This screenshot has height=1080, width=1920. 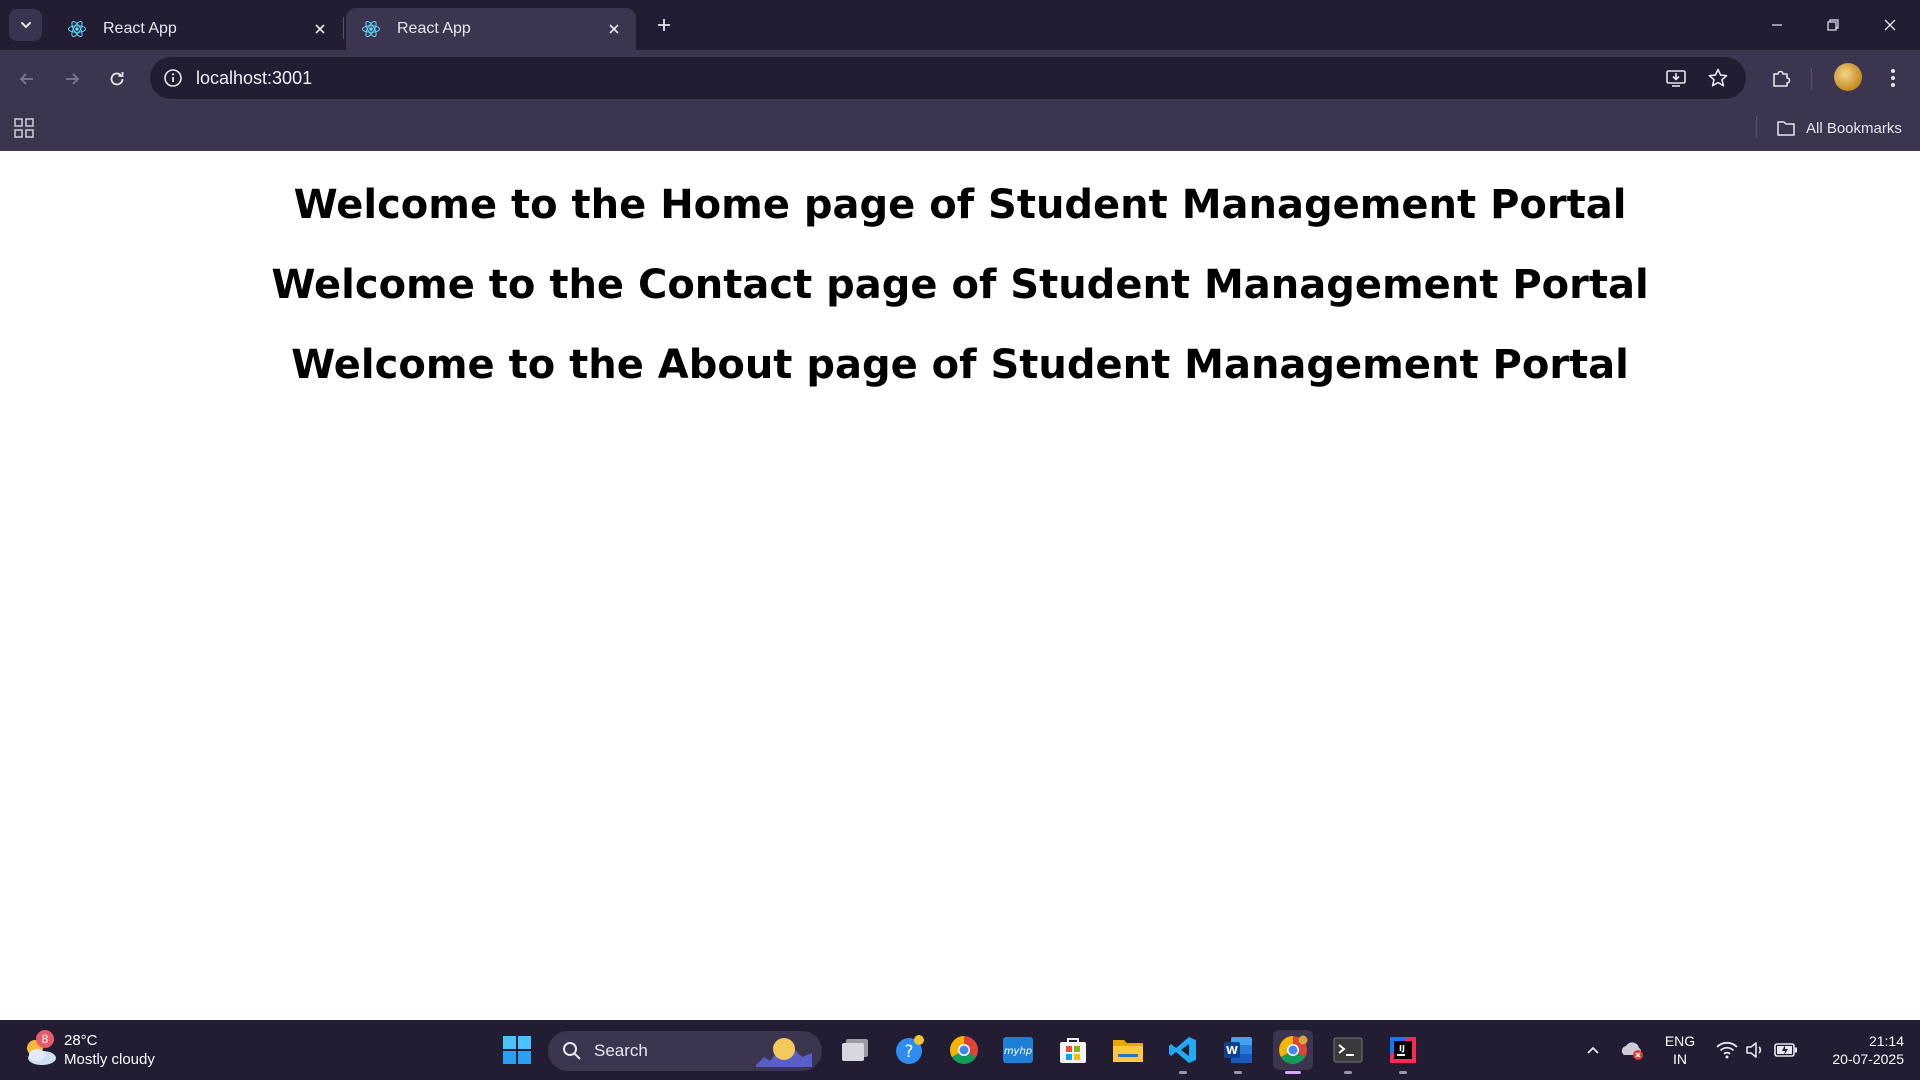 I want to click on all-bookmarks-button: All Bookmarks, so click(x=1839, y=128).